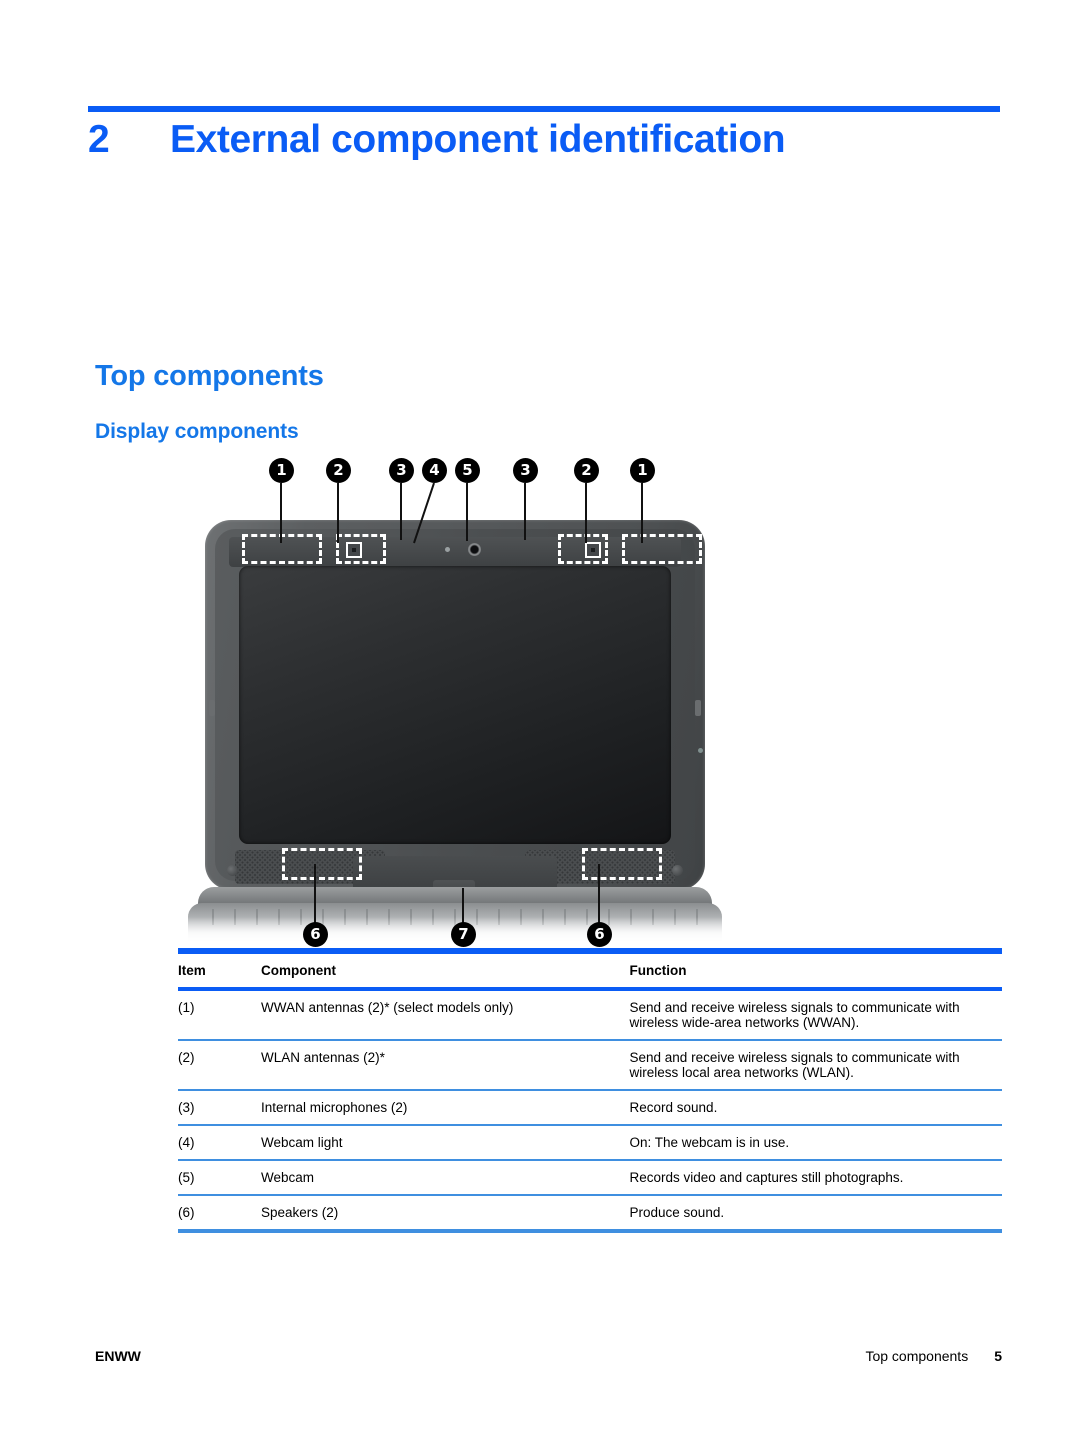 This screenshot has height=1437, width=1080. Describe the element at coordinates (315, 894) in the screenshot. I see `leader-line-6-left` at that location.